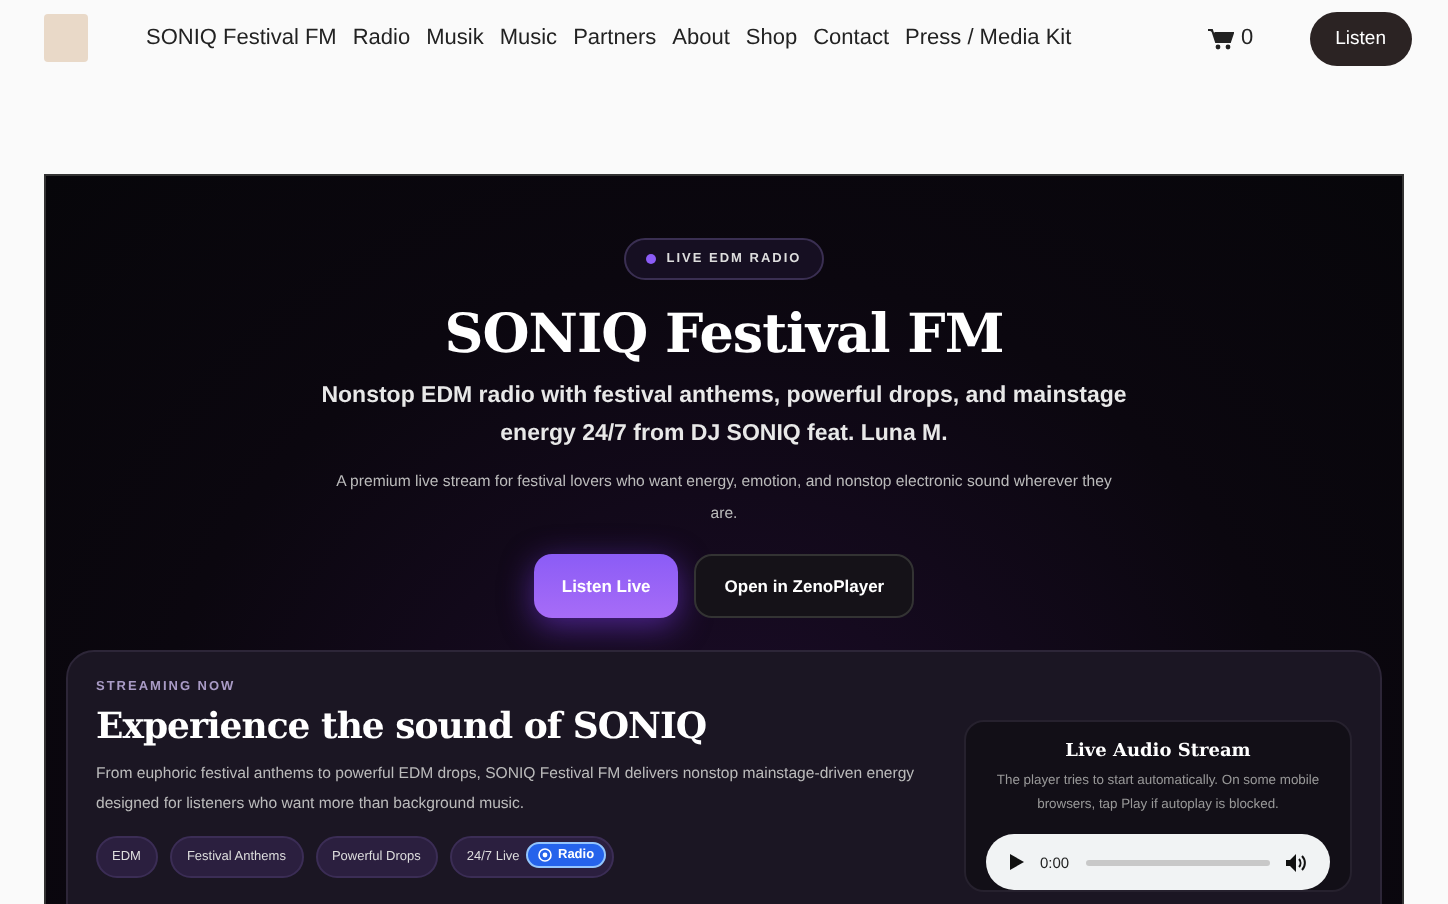  What do you see at coordinates (606, 586) in the screenshot?
I see `listen-live-button: Listen Live` at bounding box center [606, 586].